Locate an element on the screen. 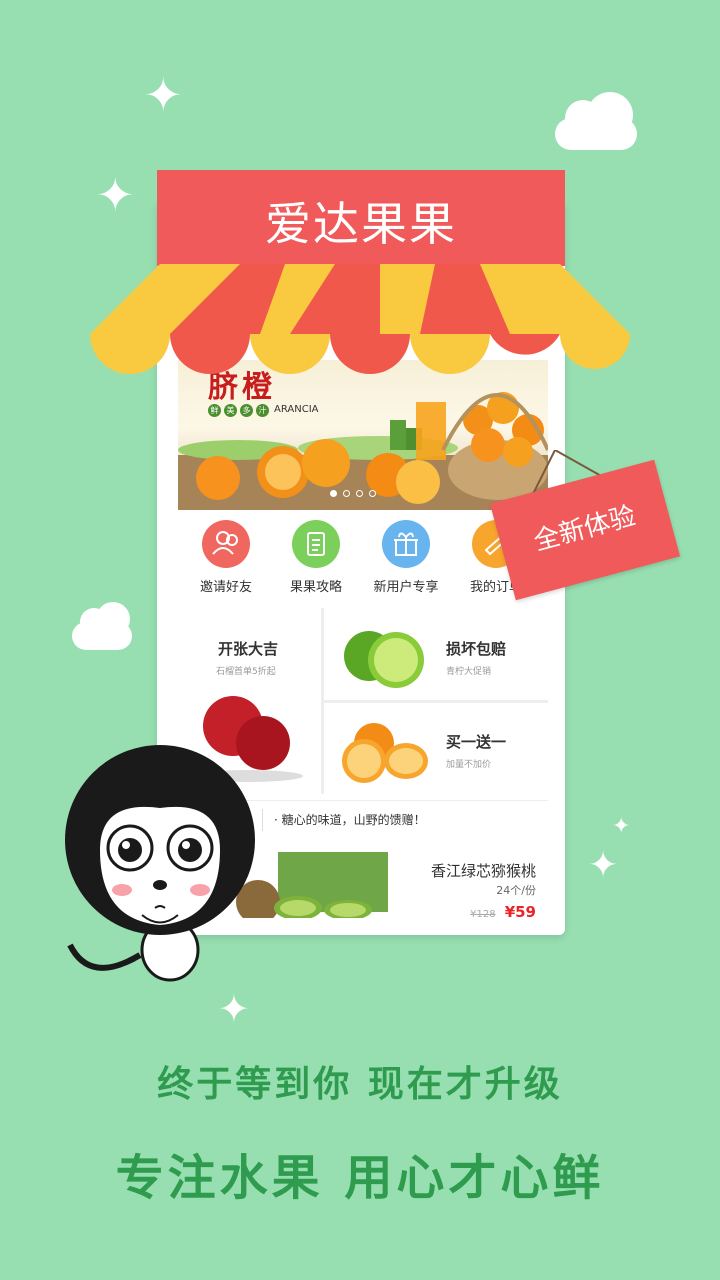 Image resolution: width=720 pixels, height=1280 pixels. banner-chip: 鲜 is located at coordinates (214, 410).